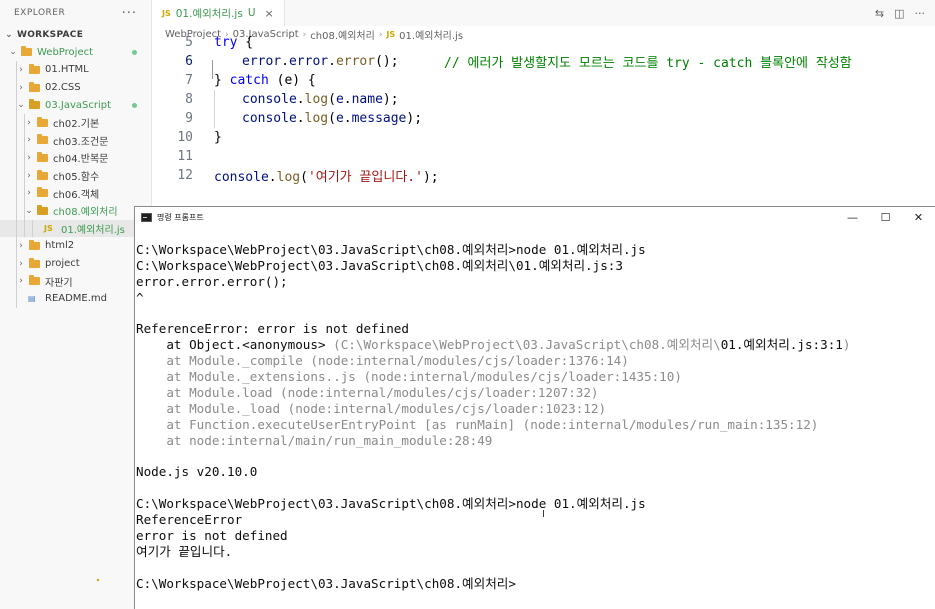  I want to click on split-editor-icon: ◫, so click(899, 13).